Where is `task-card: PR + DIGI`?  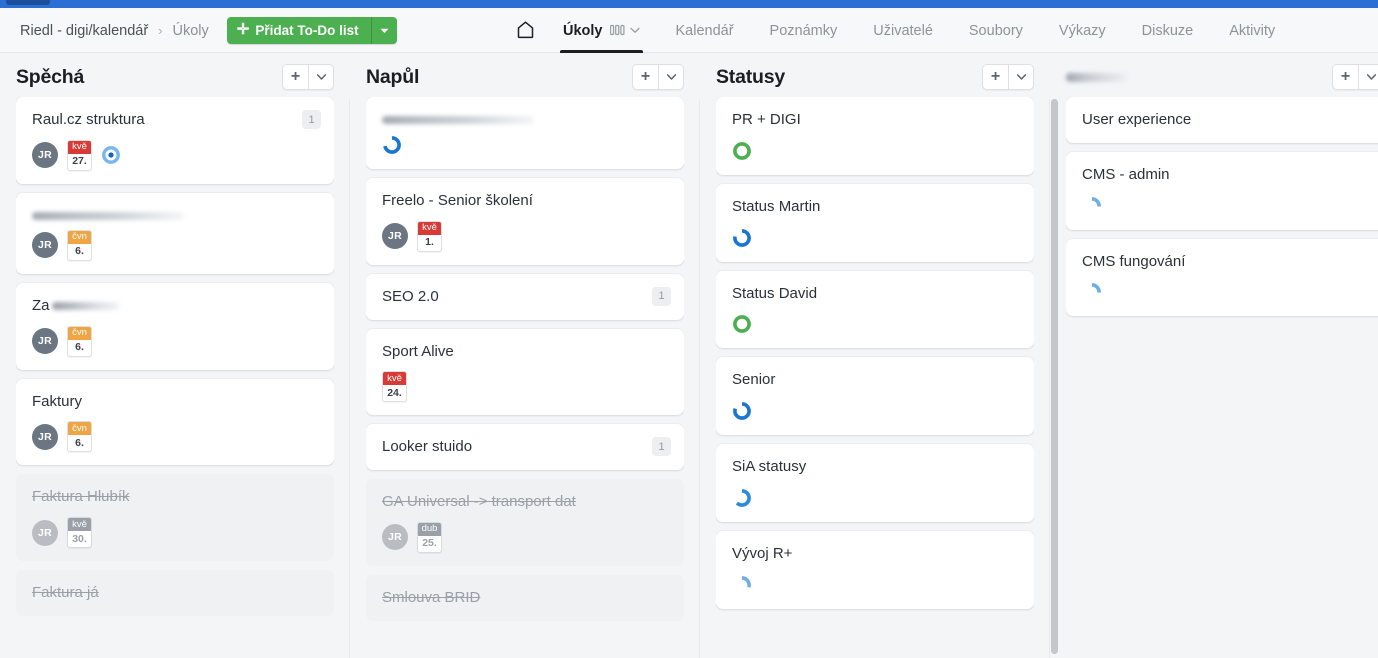 task-card: PR + DIGI is located at coordinates (875, 136).